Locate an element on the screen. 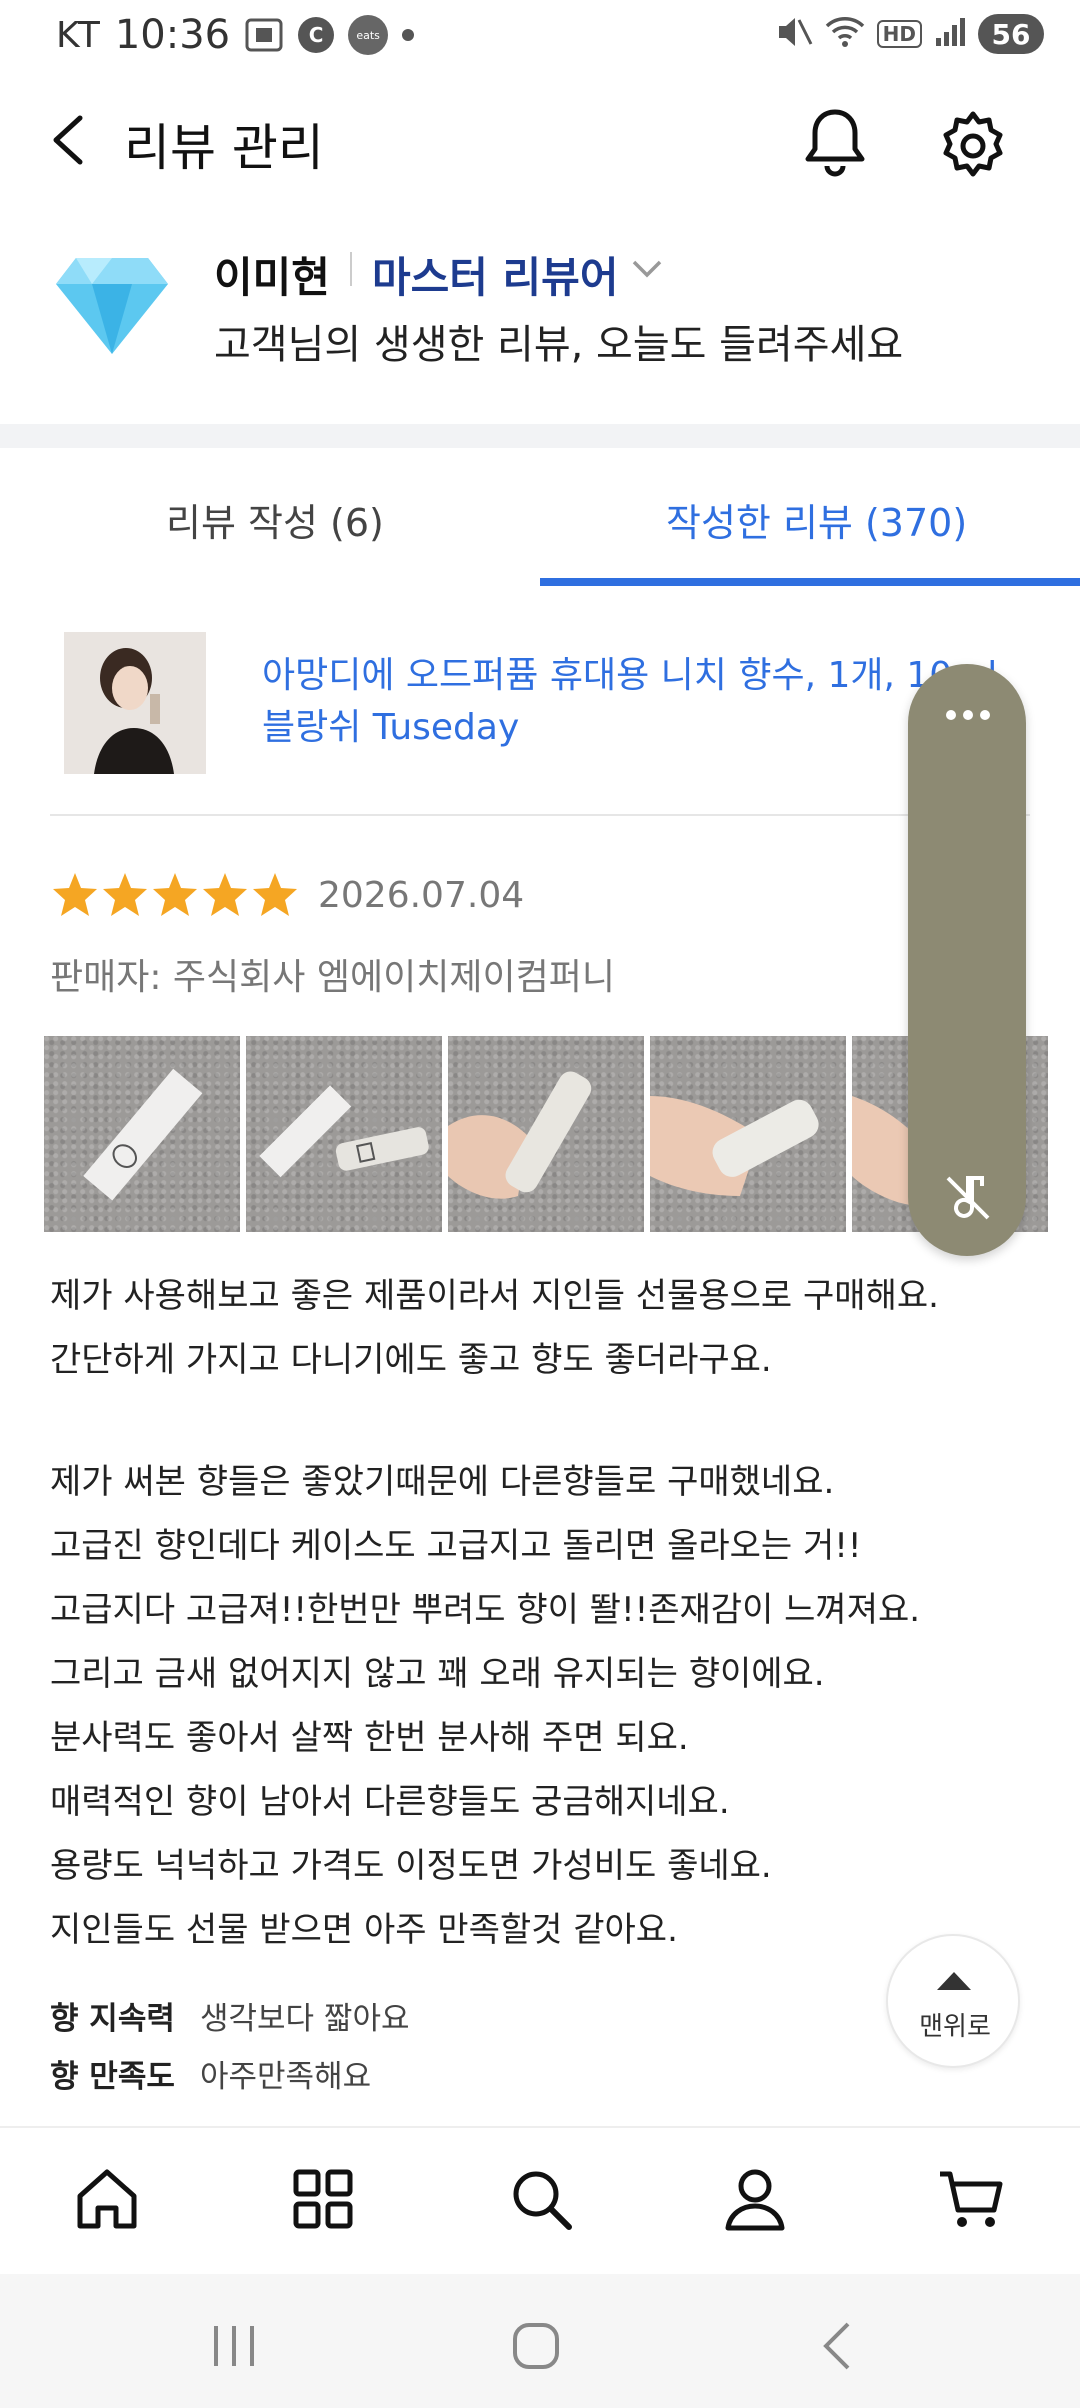  coupang-icon: C is located at coordinates (316, 35).